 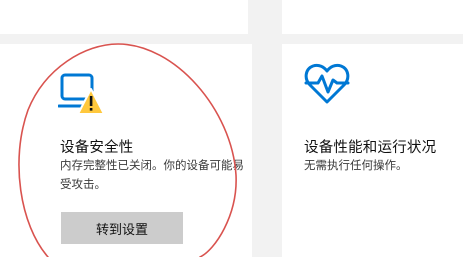 I want to click on device-warning-icon, so click(x=81, y=94).